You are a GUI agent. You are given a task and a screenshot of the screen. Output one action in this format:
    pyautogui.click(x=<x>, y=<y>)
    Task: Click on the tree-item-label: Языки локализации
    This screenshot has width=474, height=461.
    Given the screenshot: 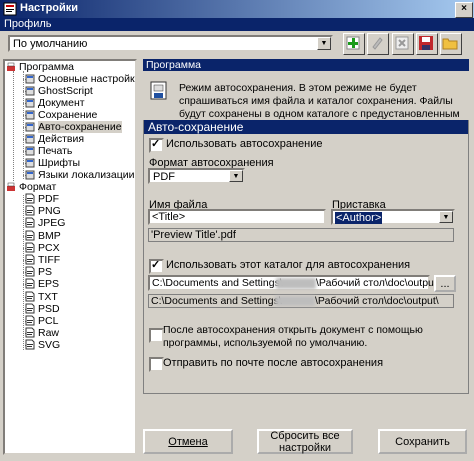 What is the action you would take?
    pyautogui.click(x=86, y=175)
    